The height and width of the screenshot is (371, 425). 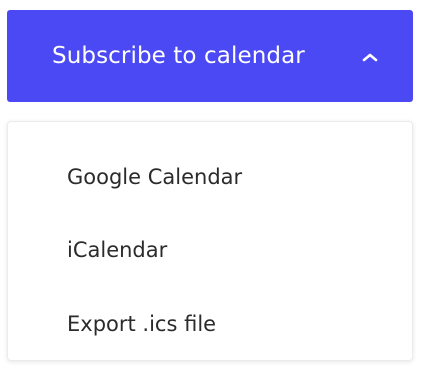 I want to click on menu-item-export-ics-file: Export .ics file, so click(x=141, y=324).